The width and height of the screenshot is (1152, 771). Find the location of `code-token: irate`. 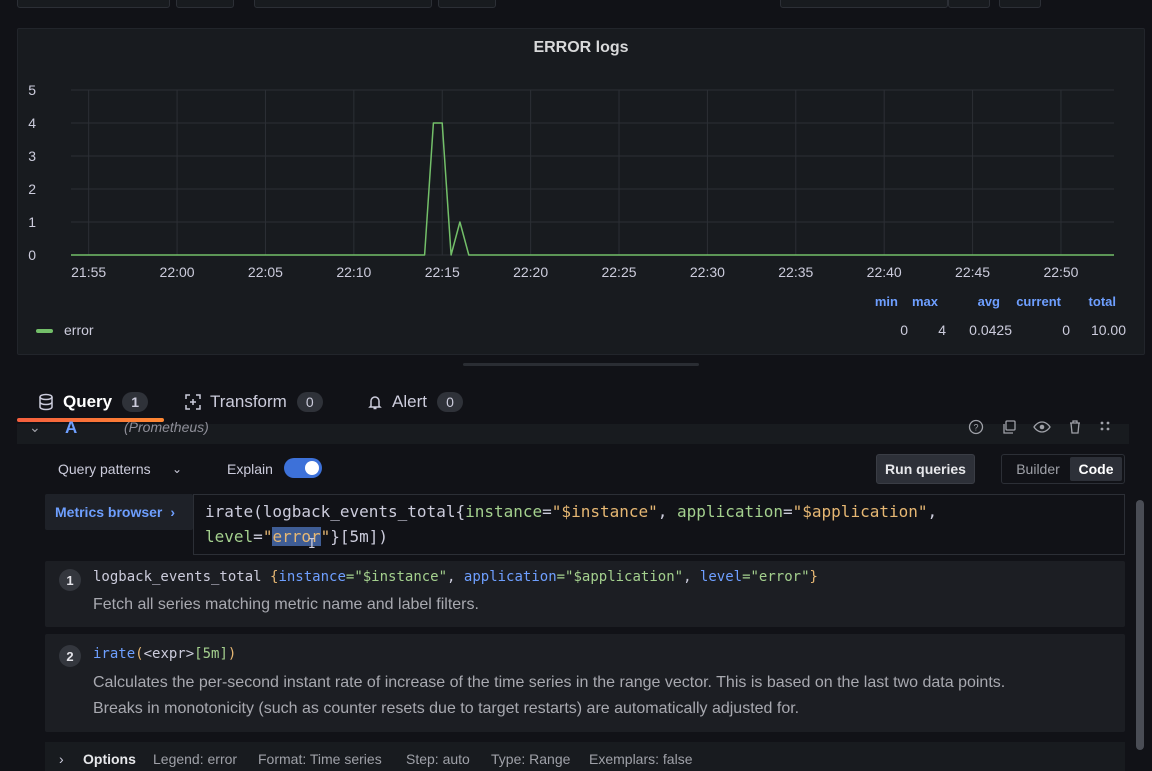

code-token: irate is located at coordinates (114, 654).